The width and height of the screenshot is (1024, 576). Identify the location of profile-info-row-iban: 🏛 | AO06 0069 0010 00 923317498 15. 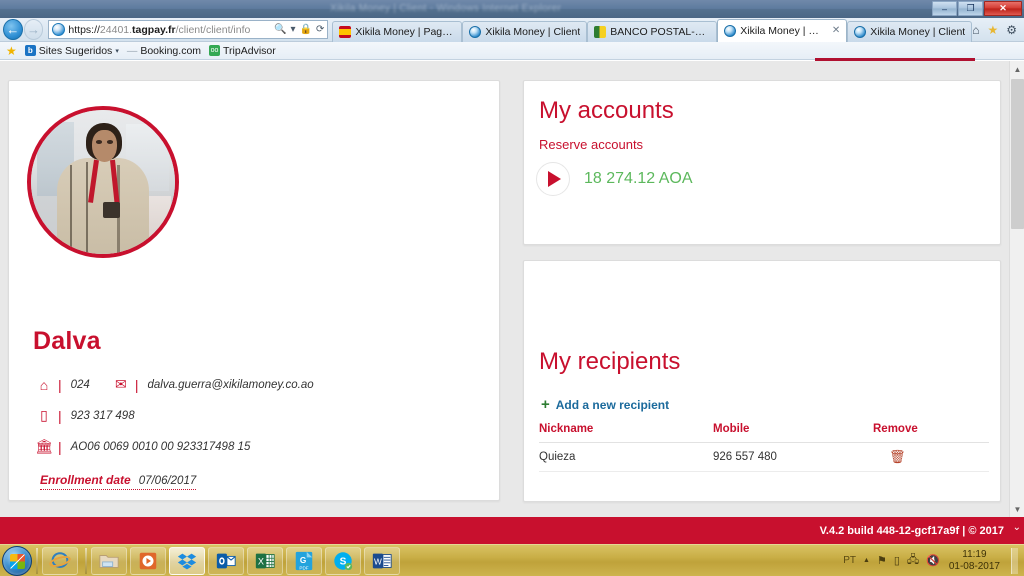
(255, 446).